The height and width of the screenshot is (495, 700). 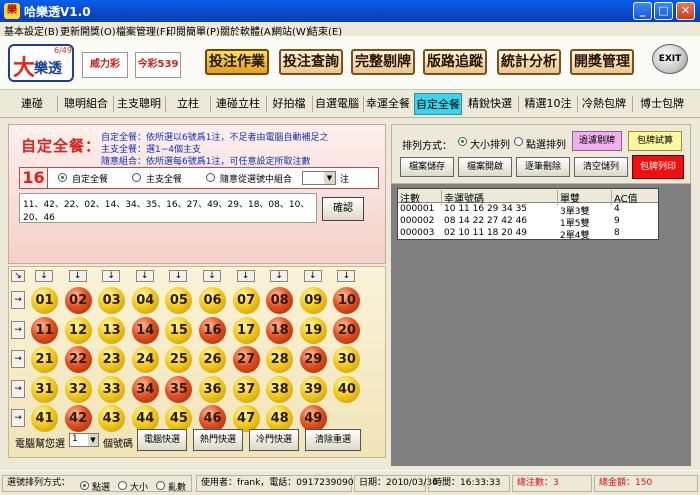 I want to click on number-ball: 06, so click(x=212, y=300).